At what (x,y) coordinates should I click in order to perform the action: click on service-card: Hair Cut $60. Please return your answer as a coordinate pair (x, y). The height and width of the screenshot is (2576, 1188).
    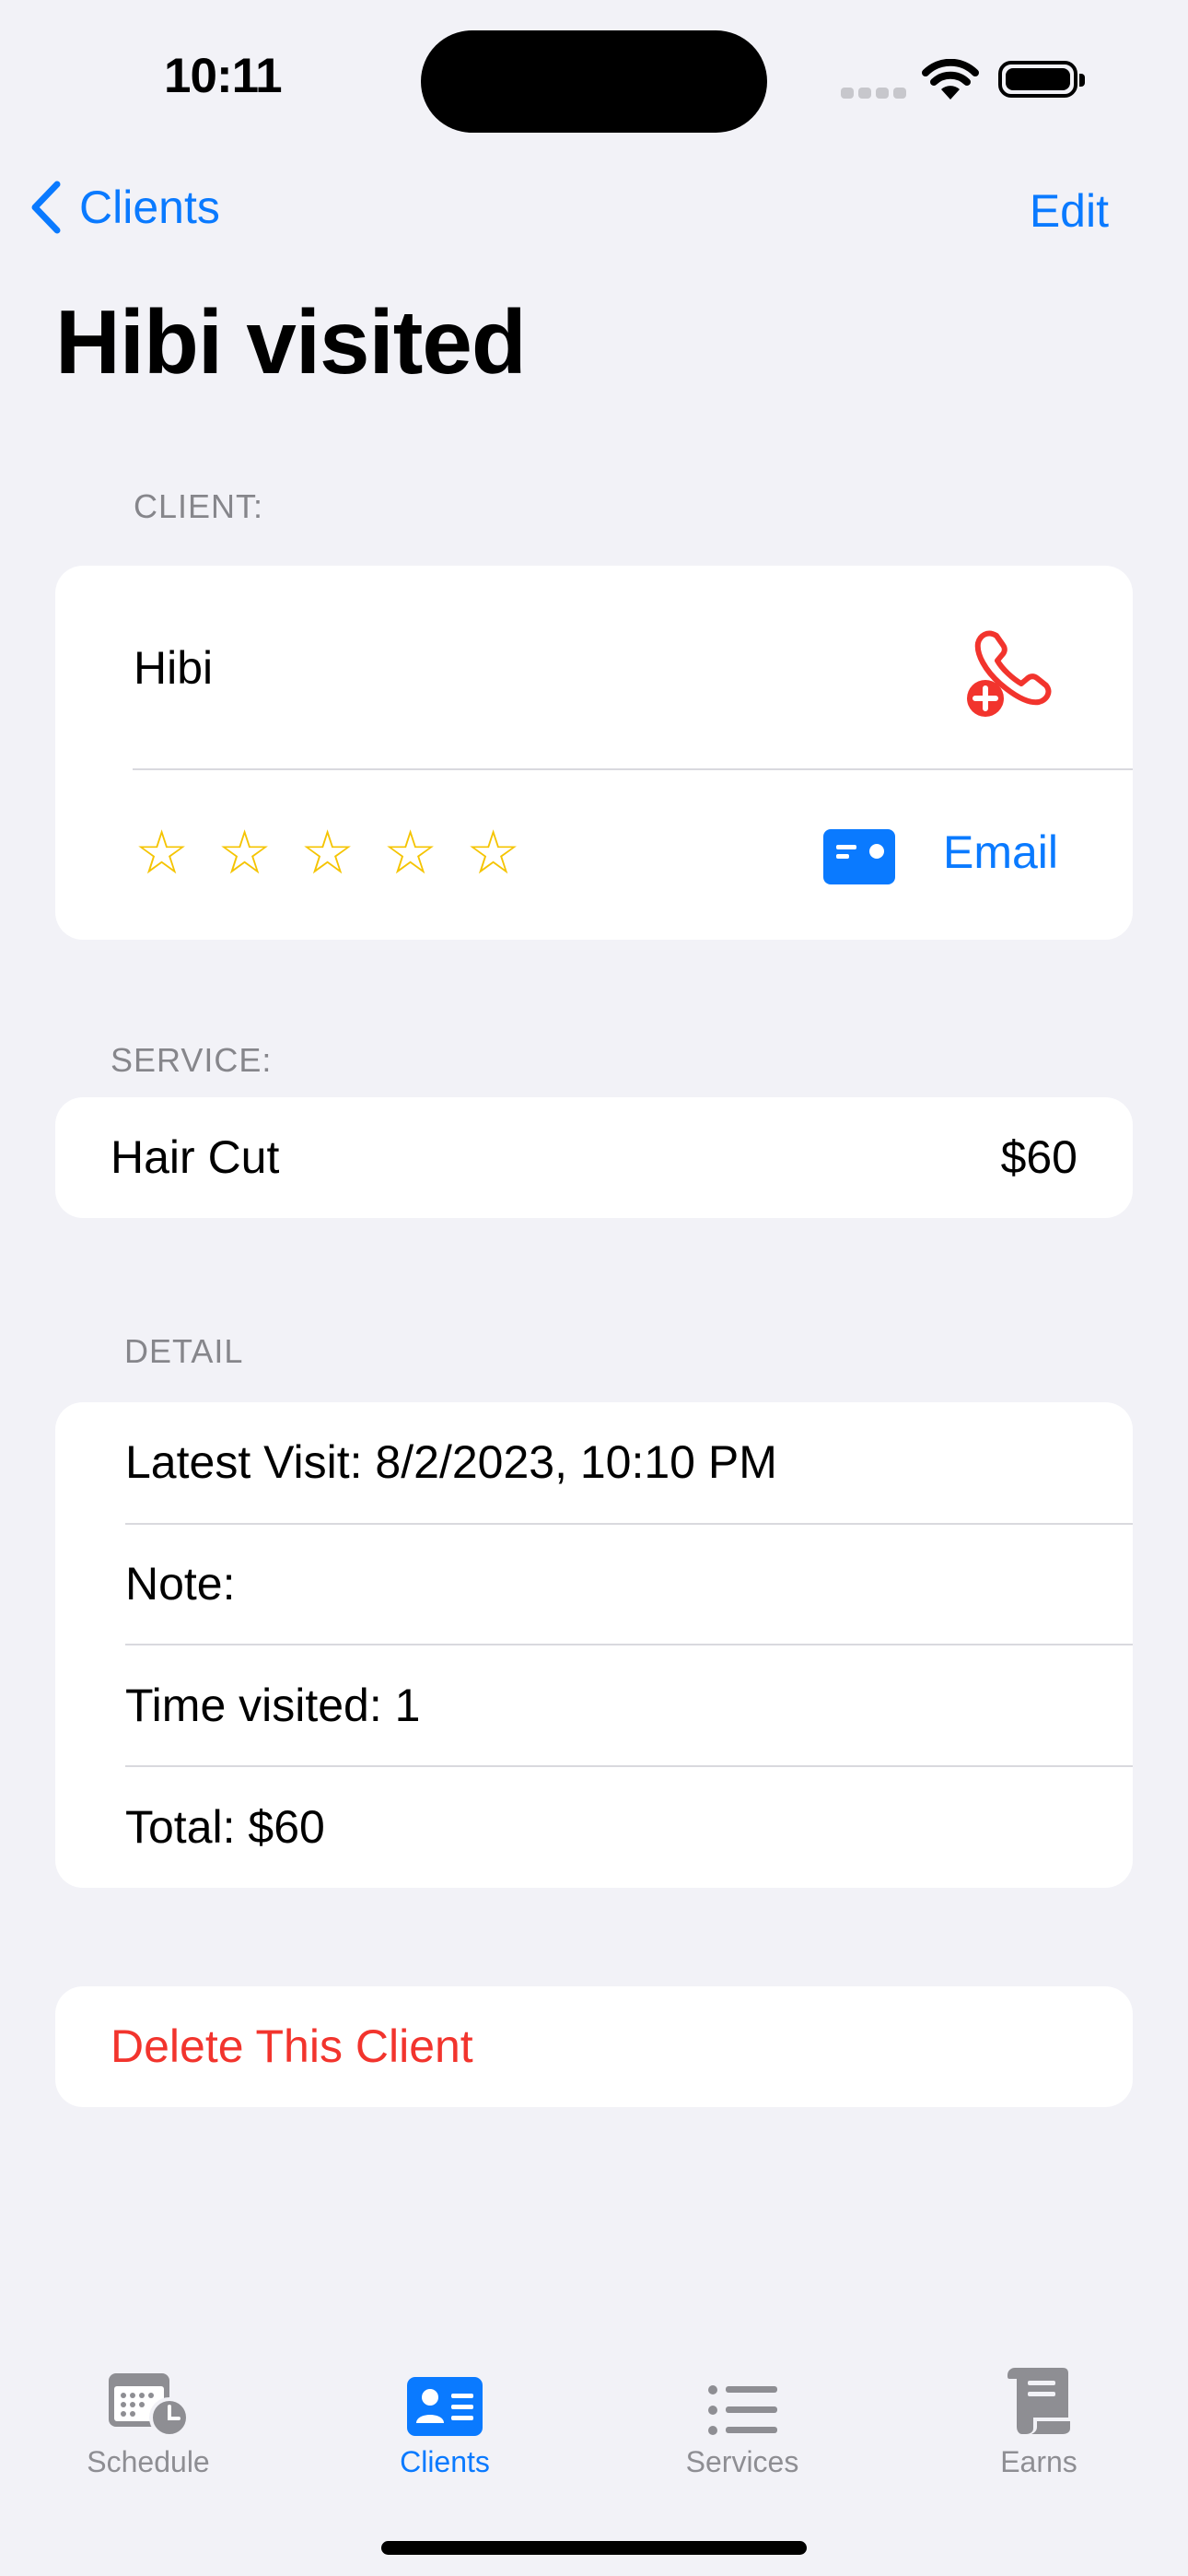
    Looking at the image, I should click on (594, 1157).